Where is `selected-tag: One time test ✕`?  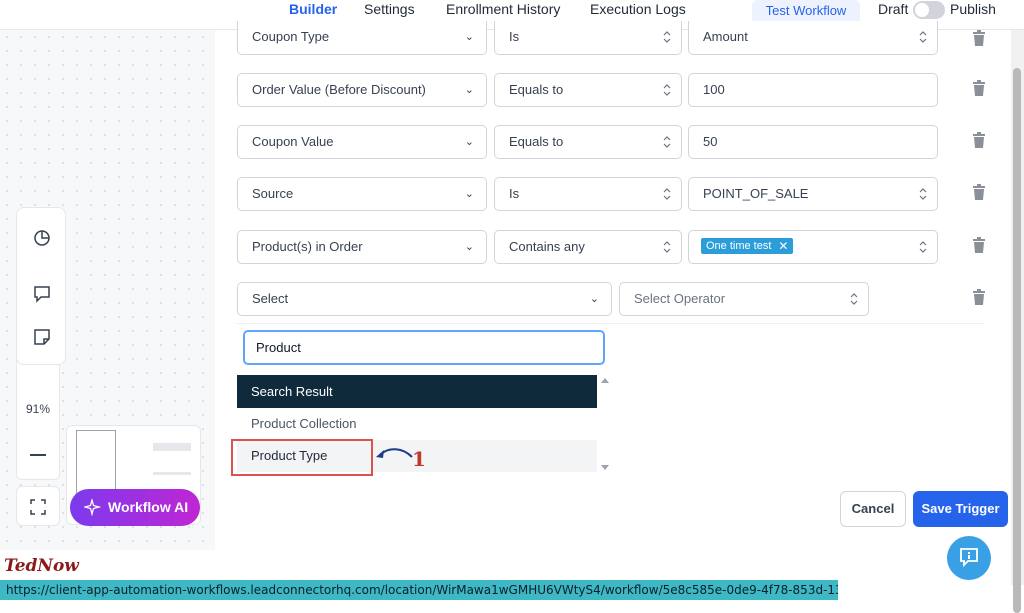
selected-tag: One time test ✕ is located at coordinates (747, 246).